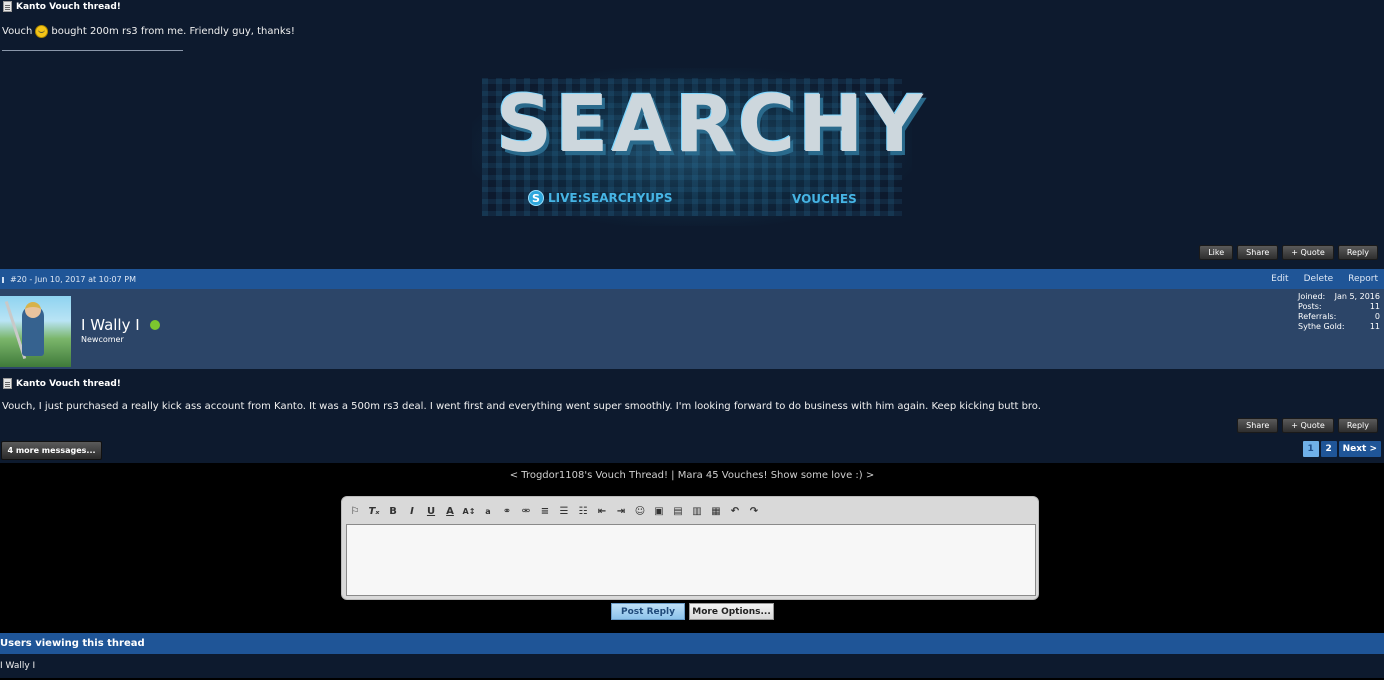  I want to click on post-1-title: Kanto Vouch thread!, so click(68, 6).